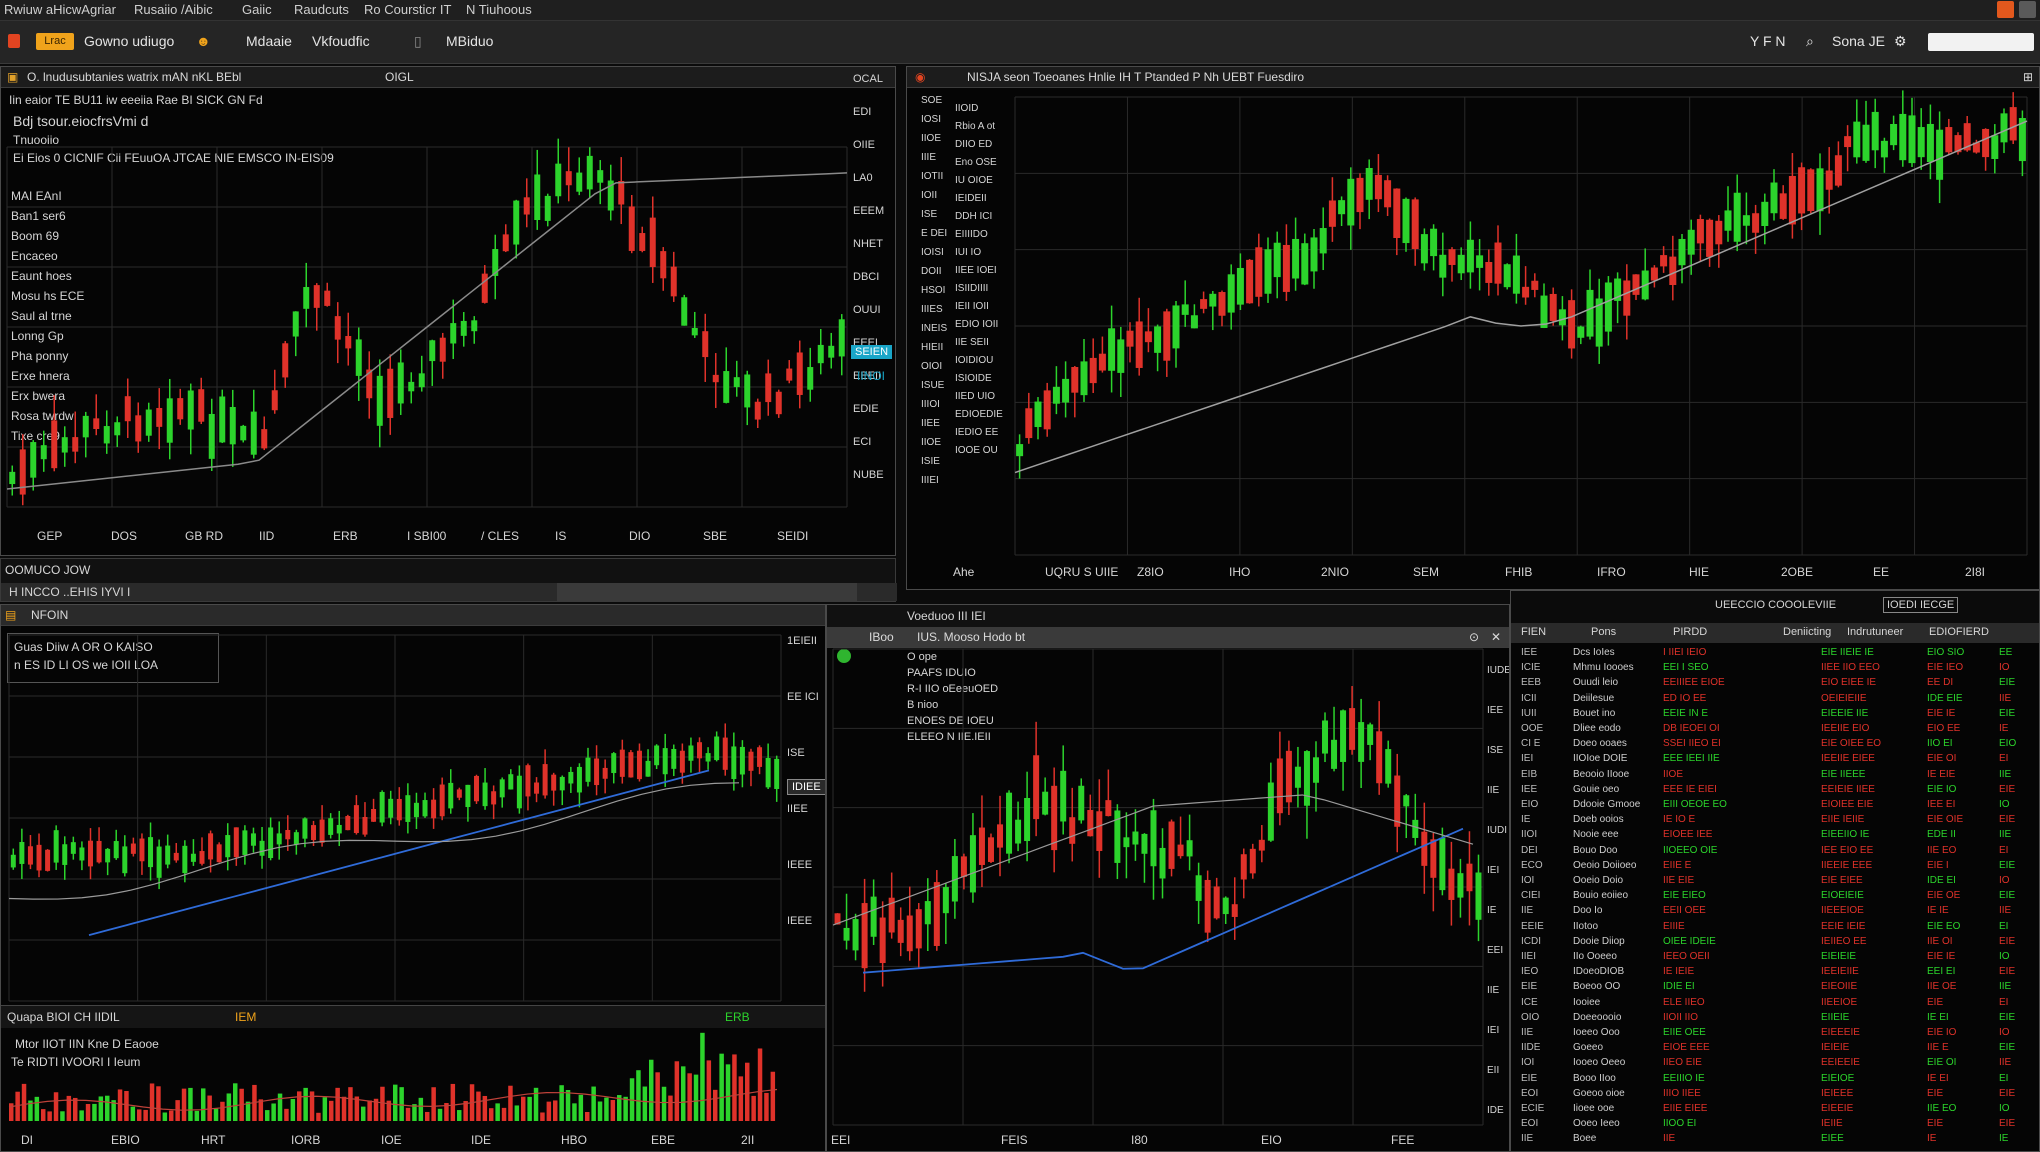 This screenshot has width=2040, height=1152. What do you see at coordinates (173, 9) in the screenshot?
I see `menu-item-2: Rusaiio /Aibic` at bounding box center [173, 9].